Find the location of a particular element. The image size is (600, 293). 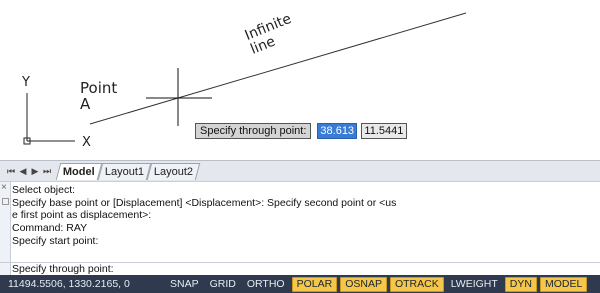

grip-icon is located at coordinates (5, 201).